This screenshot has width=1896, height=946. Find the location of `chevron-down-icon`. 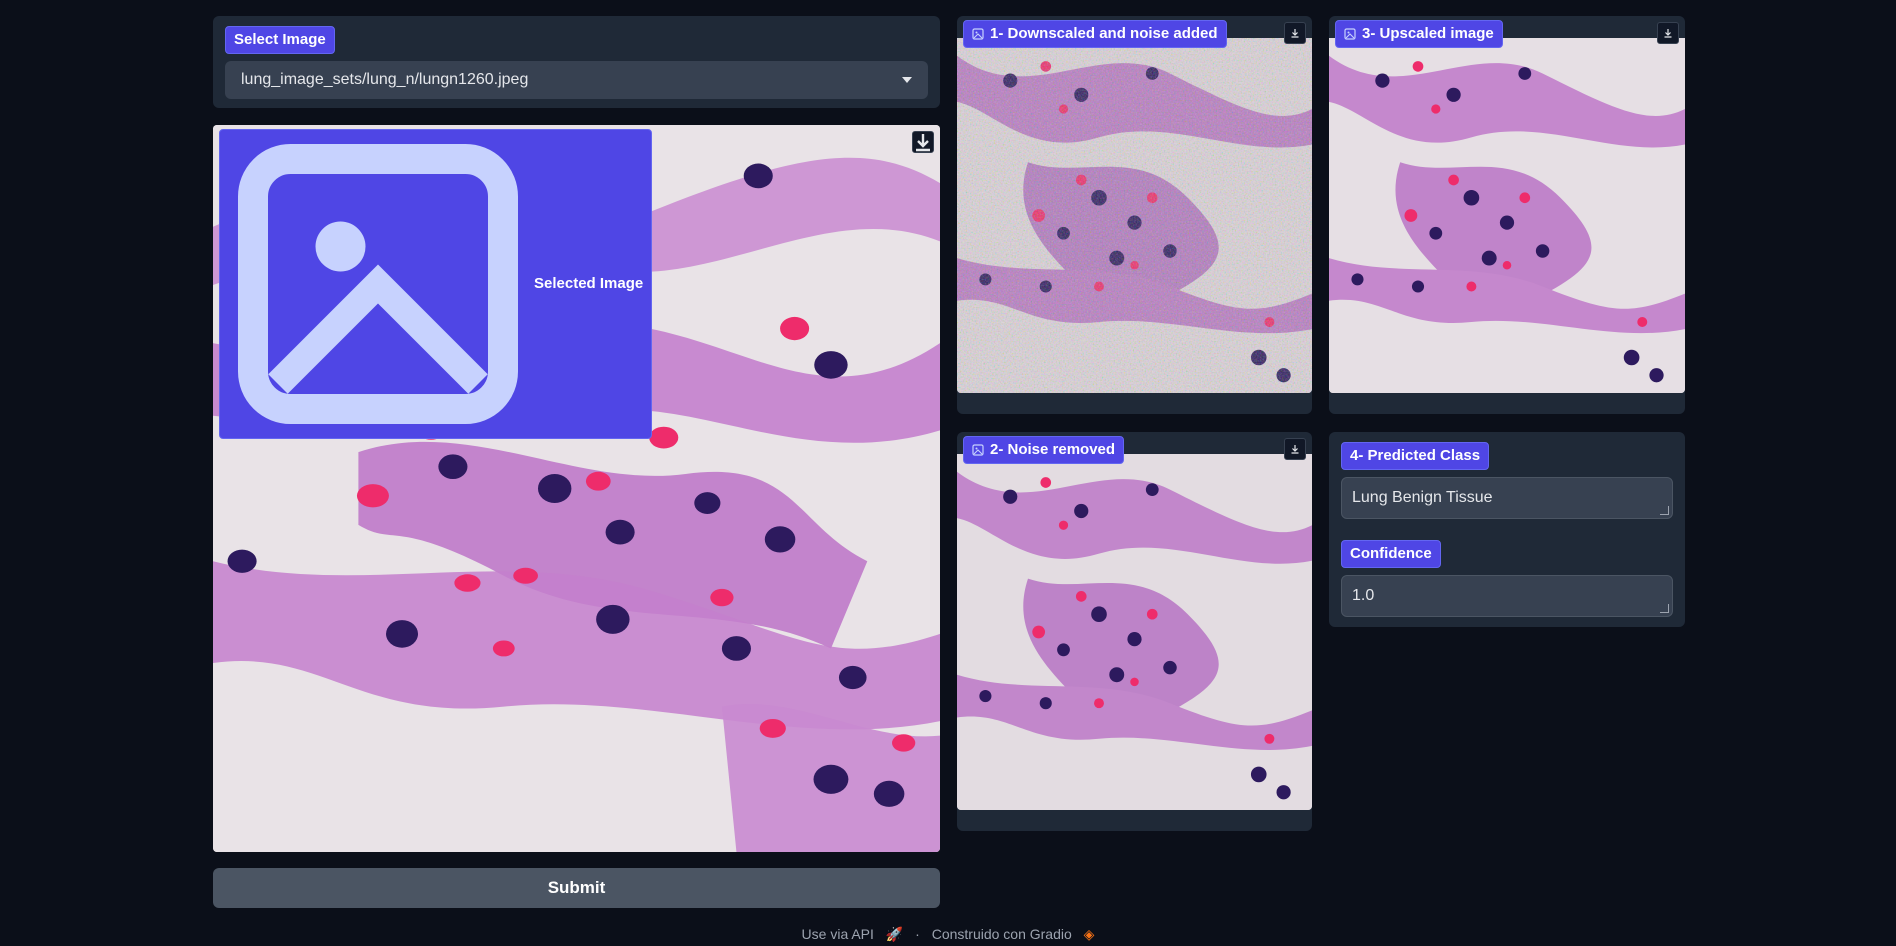

chevron-down-icon is located at coordinates (907, 80).